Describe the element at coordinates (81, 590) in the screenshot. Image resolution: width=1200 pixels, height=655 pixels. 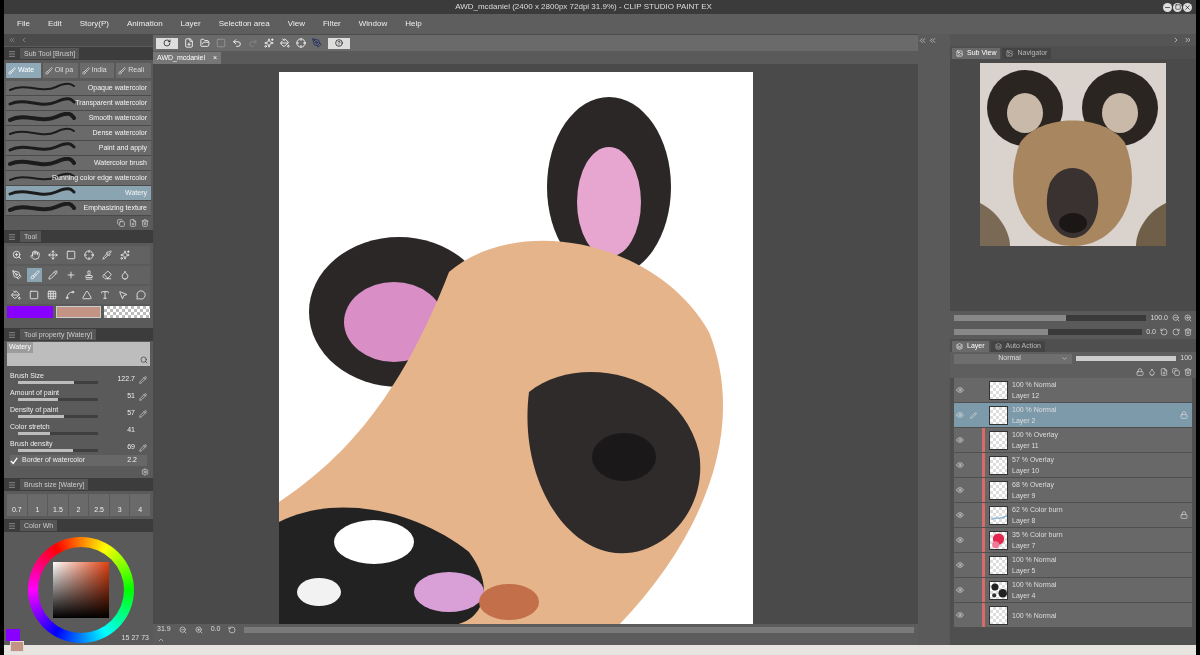
I see `saturation-value-square` at that location.